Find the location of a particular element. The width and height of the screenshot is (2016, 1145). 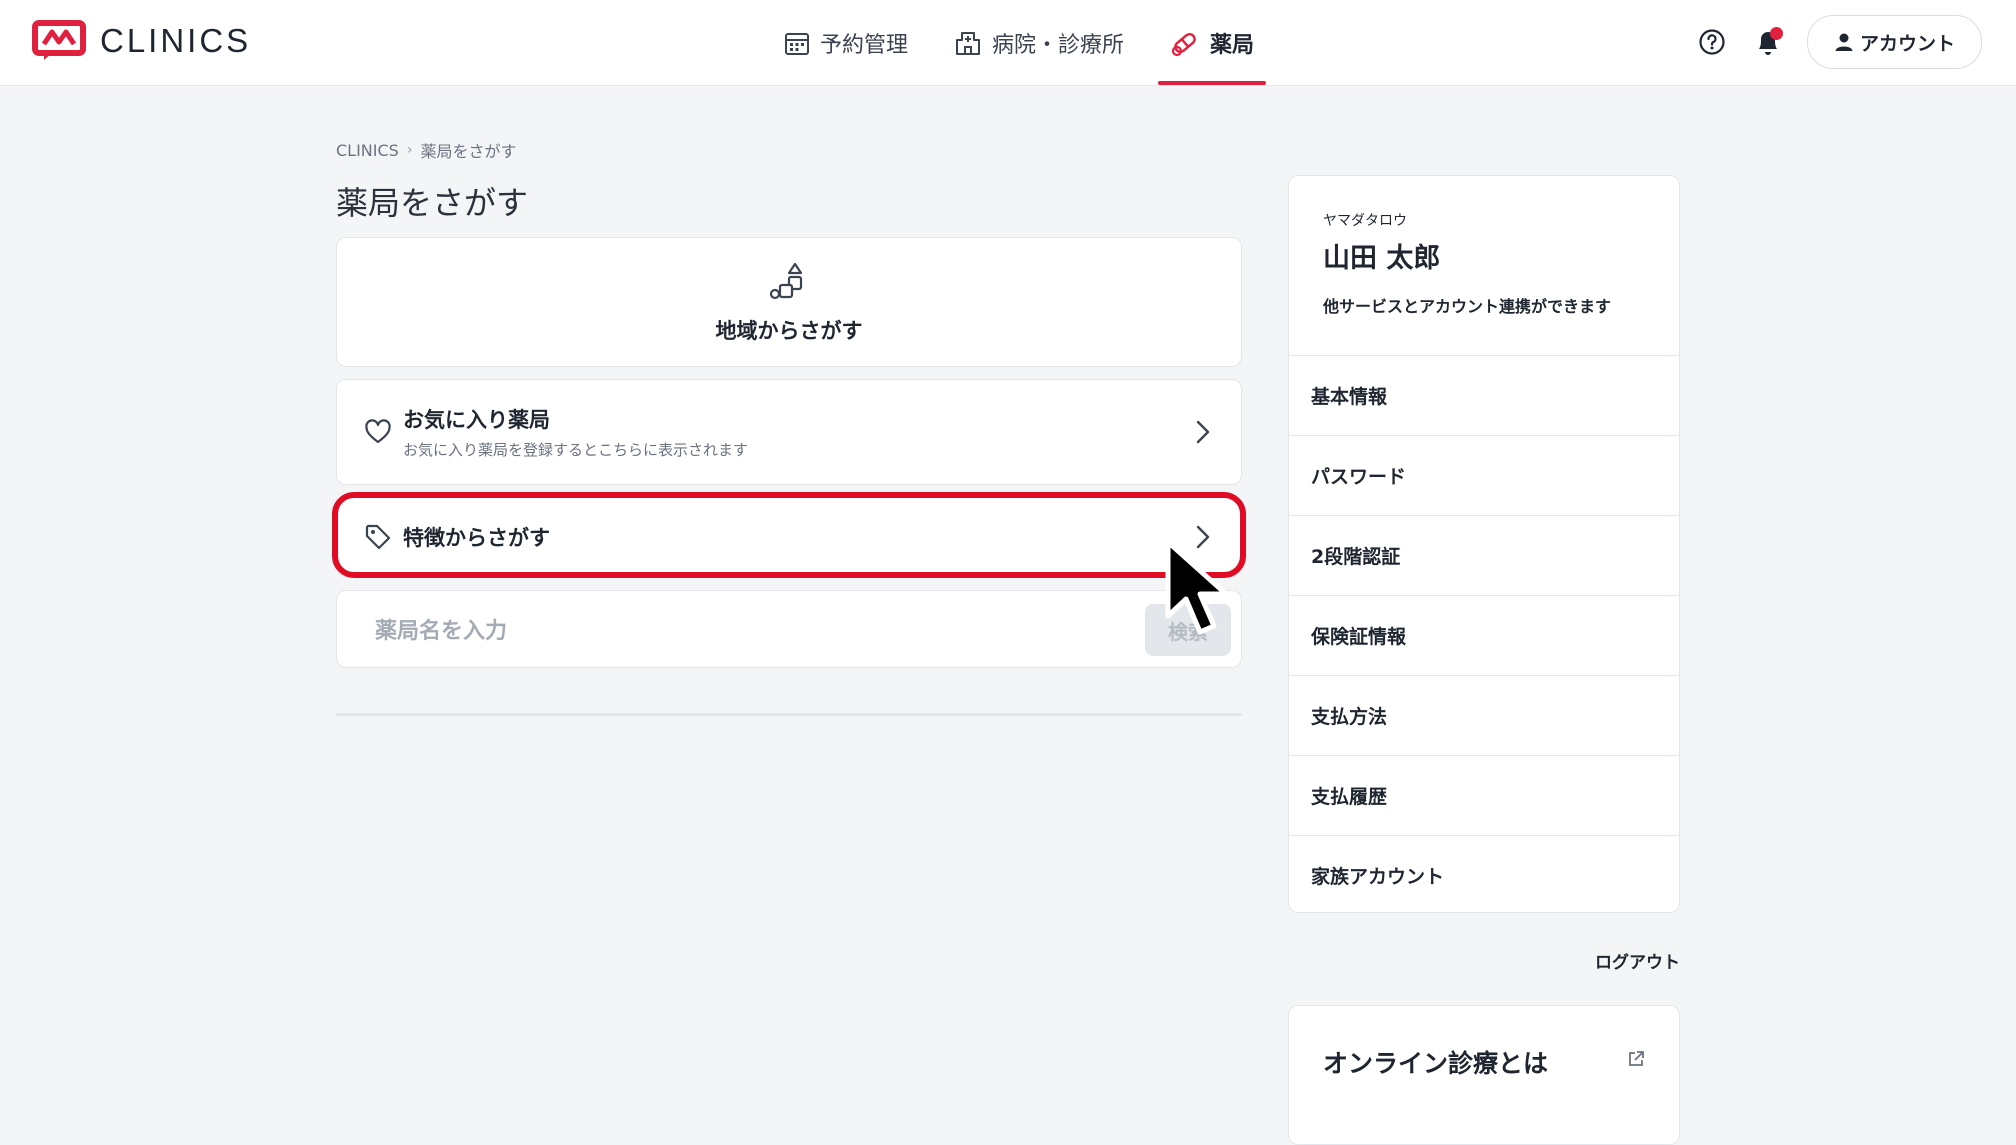

account-label: アカウント is located at coordinates (1907, 43).